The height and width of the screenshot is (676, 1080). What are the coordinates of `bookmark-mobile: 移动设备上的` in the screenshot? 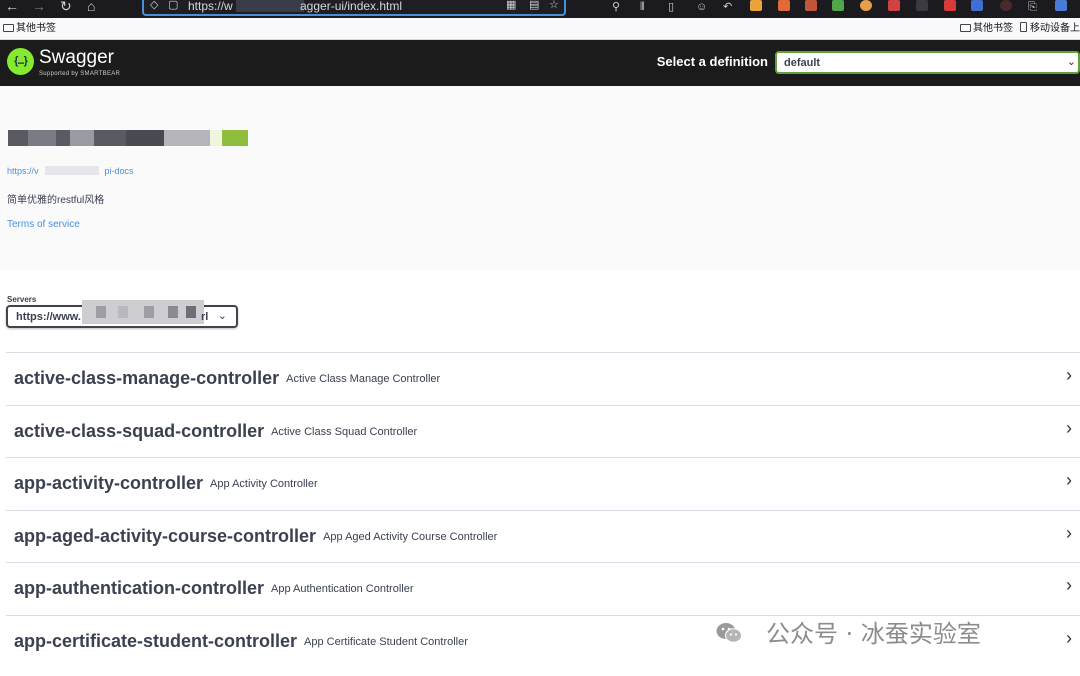 It's located at (1050, 28).